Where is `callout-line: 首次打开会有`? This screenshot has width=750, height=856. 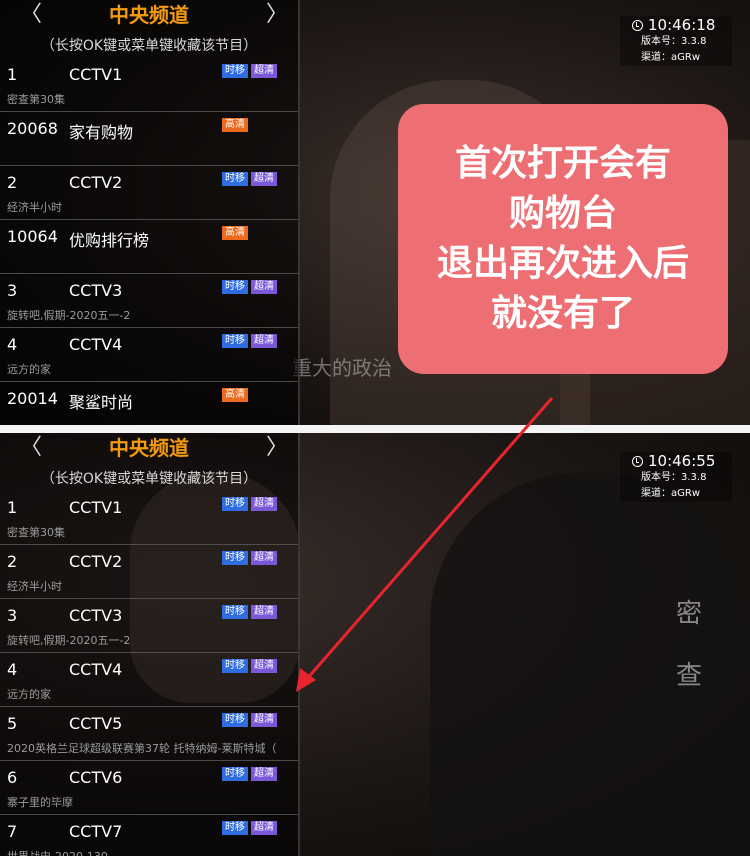
callout-line: 首次打开会有 is located at coordinates (562, 163).